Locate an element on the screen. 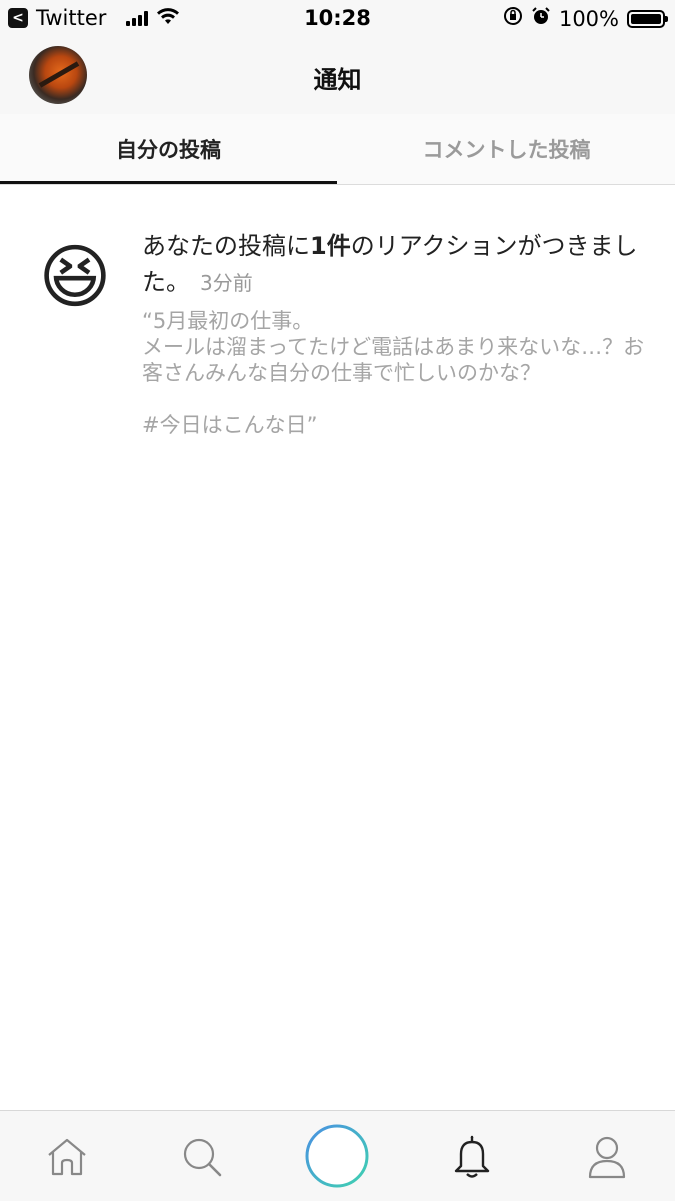 The image size is (675, 1201). alarm-icon is located at coordinates (541, 18).